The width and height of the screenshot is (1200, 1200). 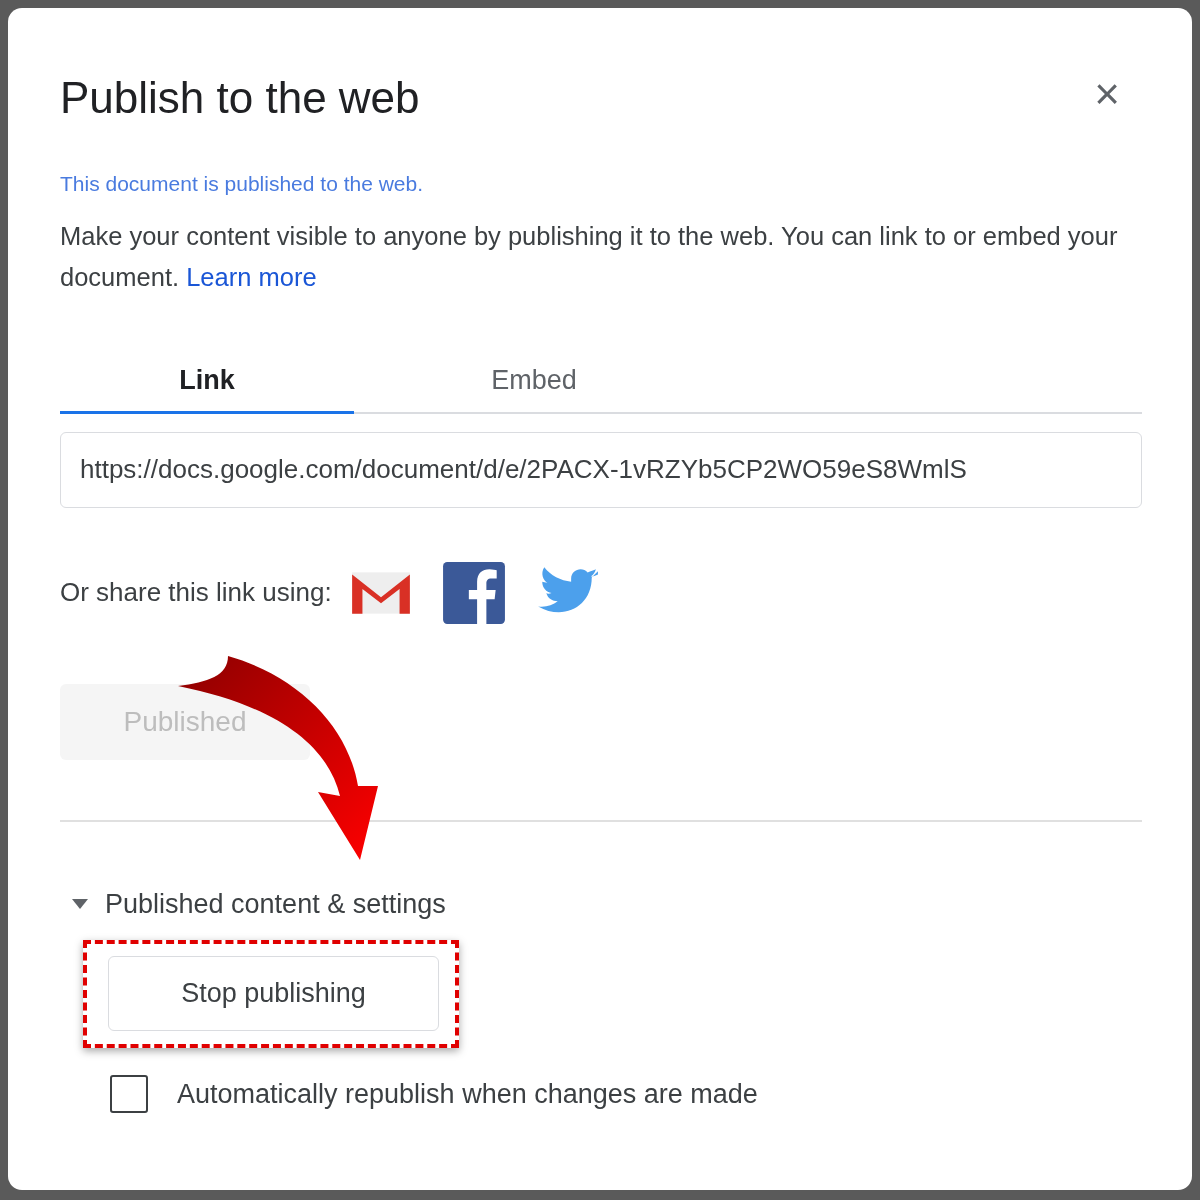 What do you see at coordinates (601, 469) in the screenshot?
I see `link-field: https://docs.google.com/document/d/e/2PACX-1vRZYb5CP2WO59eS8WmlS` at bounding box center [601, 469].